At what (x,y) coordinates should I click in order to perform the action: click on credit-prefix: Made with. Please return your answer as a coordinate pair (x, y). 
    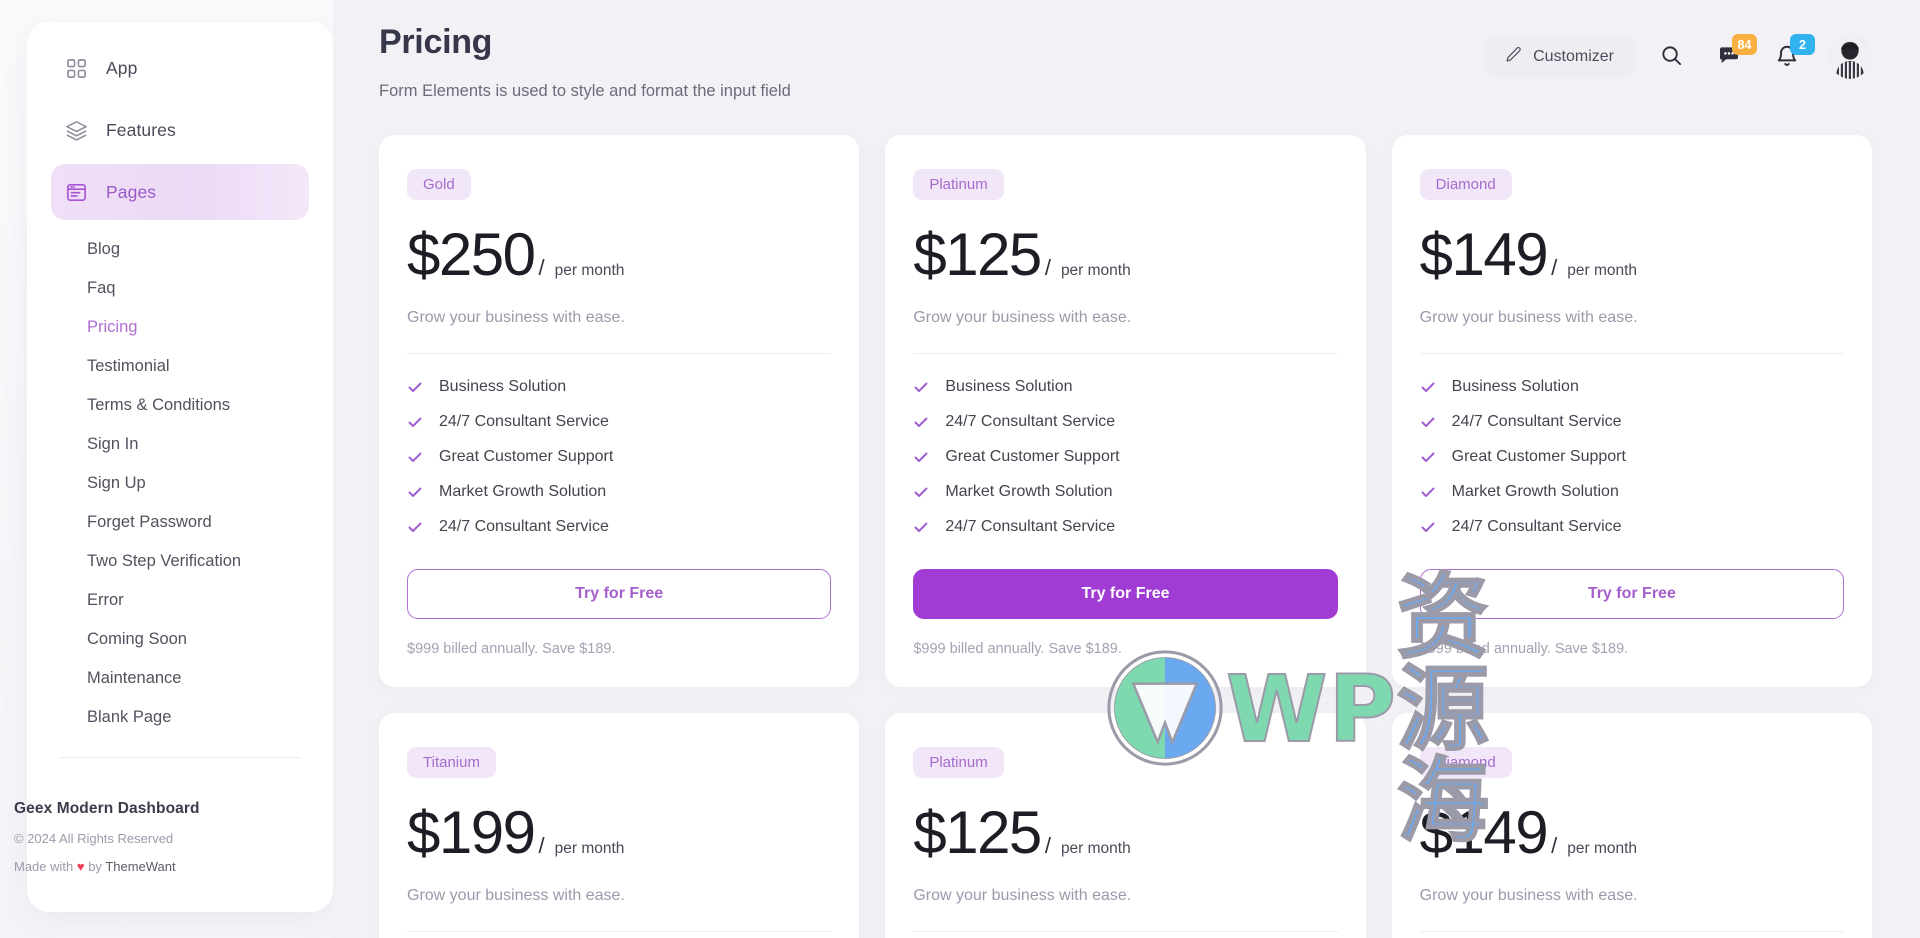
    Looking at the image, I should click on (45, 866).